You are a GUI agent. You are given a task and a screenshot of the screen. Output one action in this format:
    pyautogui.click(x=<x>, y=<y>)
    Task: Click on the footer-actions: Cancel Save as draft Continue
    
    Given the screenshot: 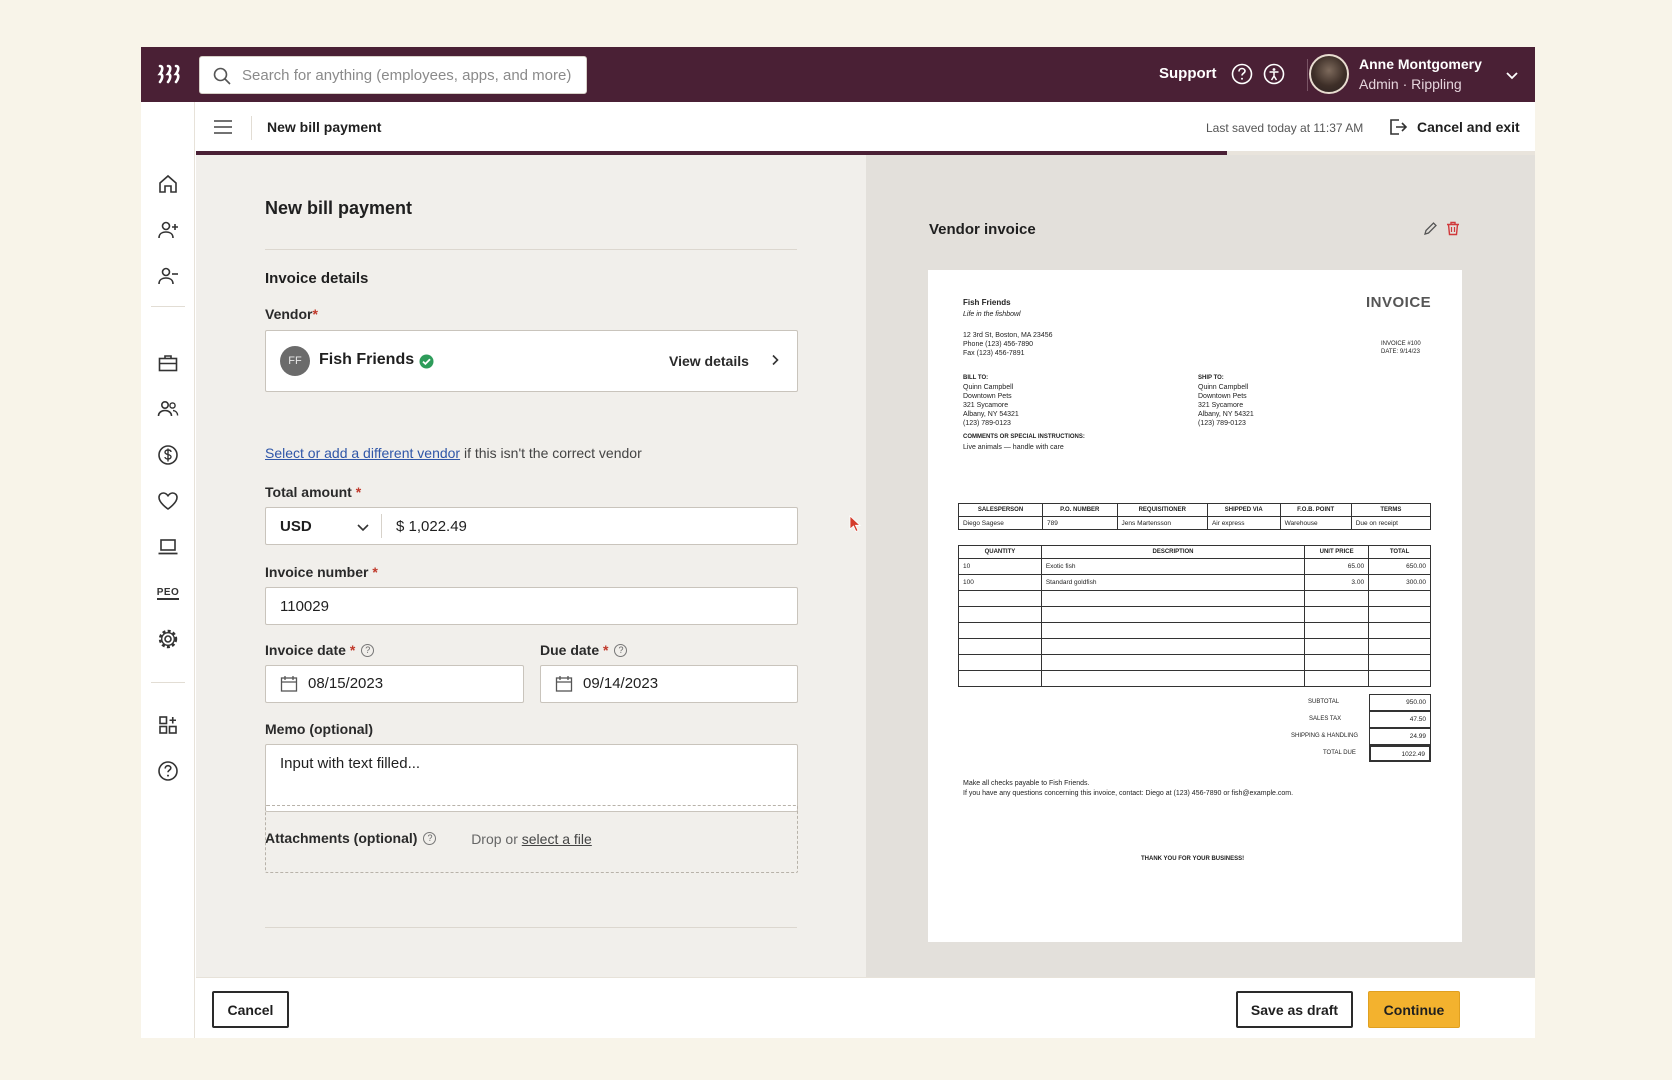 What is the action you would take?
    pyautogui.click(x=865, y=1007)
    